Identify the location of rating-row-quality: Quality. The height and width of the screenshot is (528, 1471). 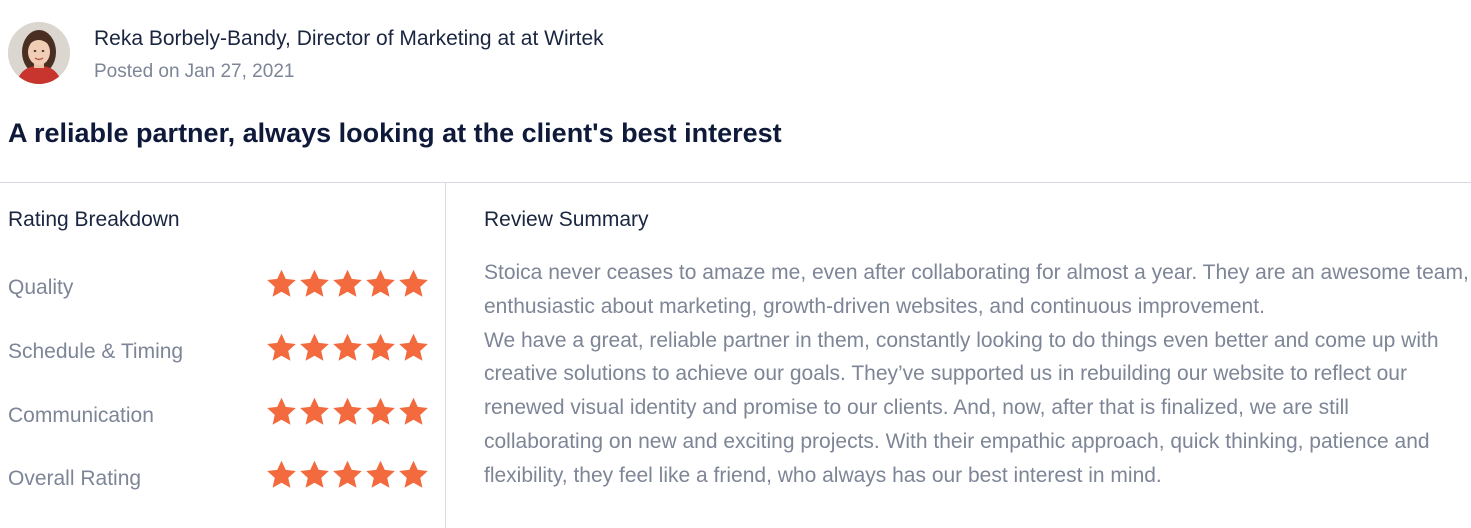
(218, 287).